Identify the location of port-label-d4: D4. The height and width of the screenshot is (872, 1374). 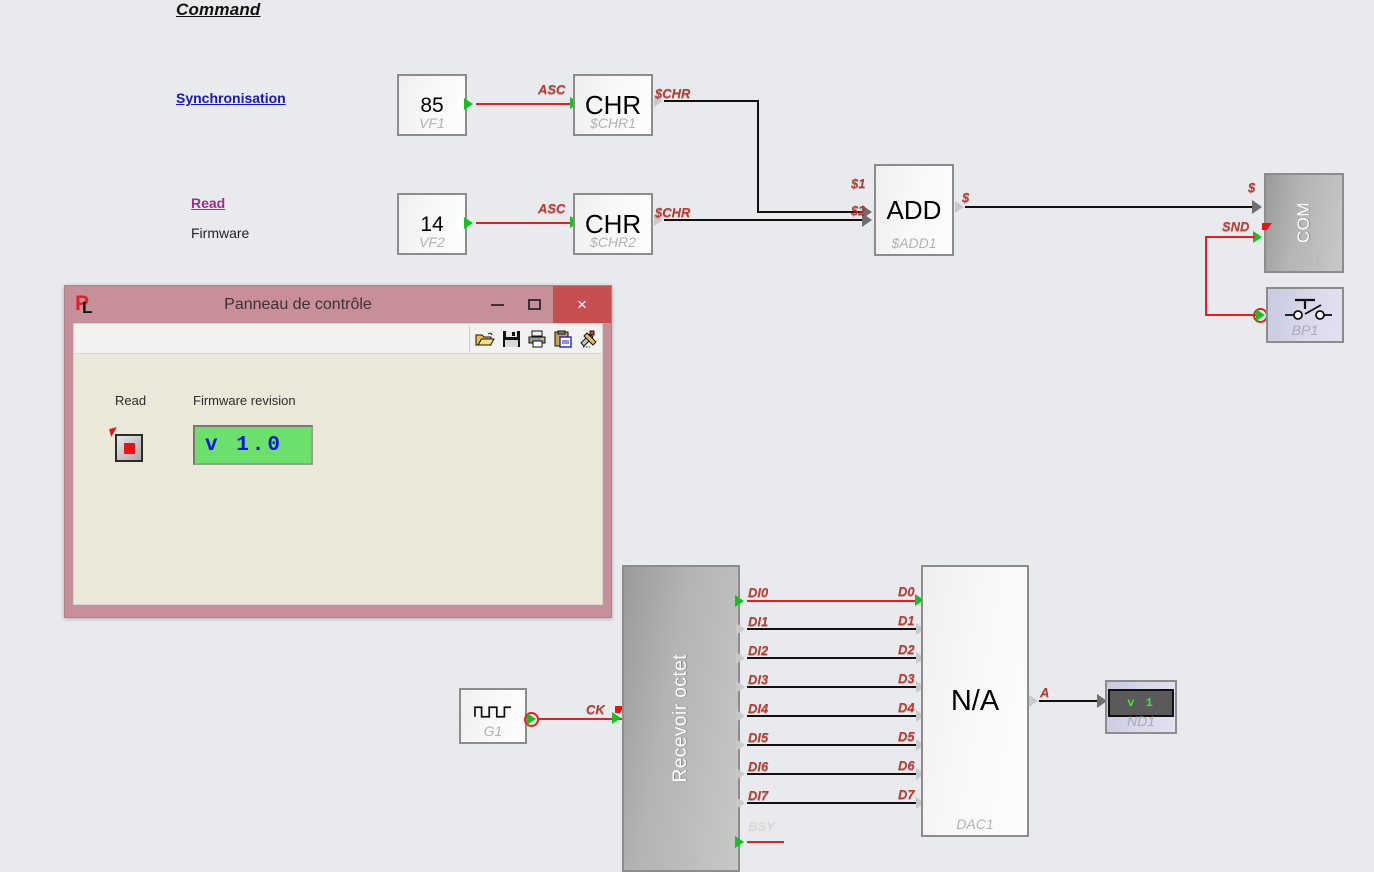
(906, 707).